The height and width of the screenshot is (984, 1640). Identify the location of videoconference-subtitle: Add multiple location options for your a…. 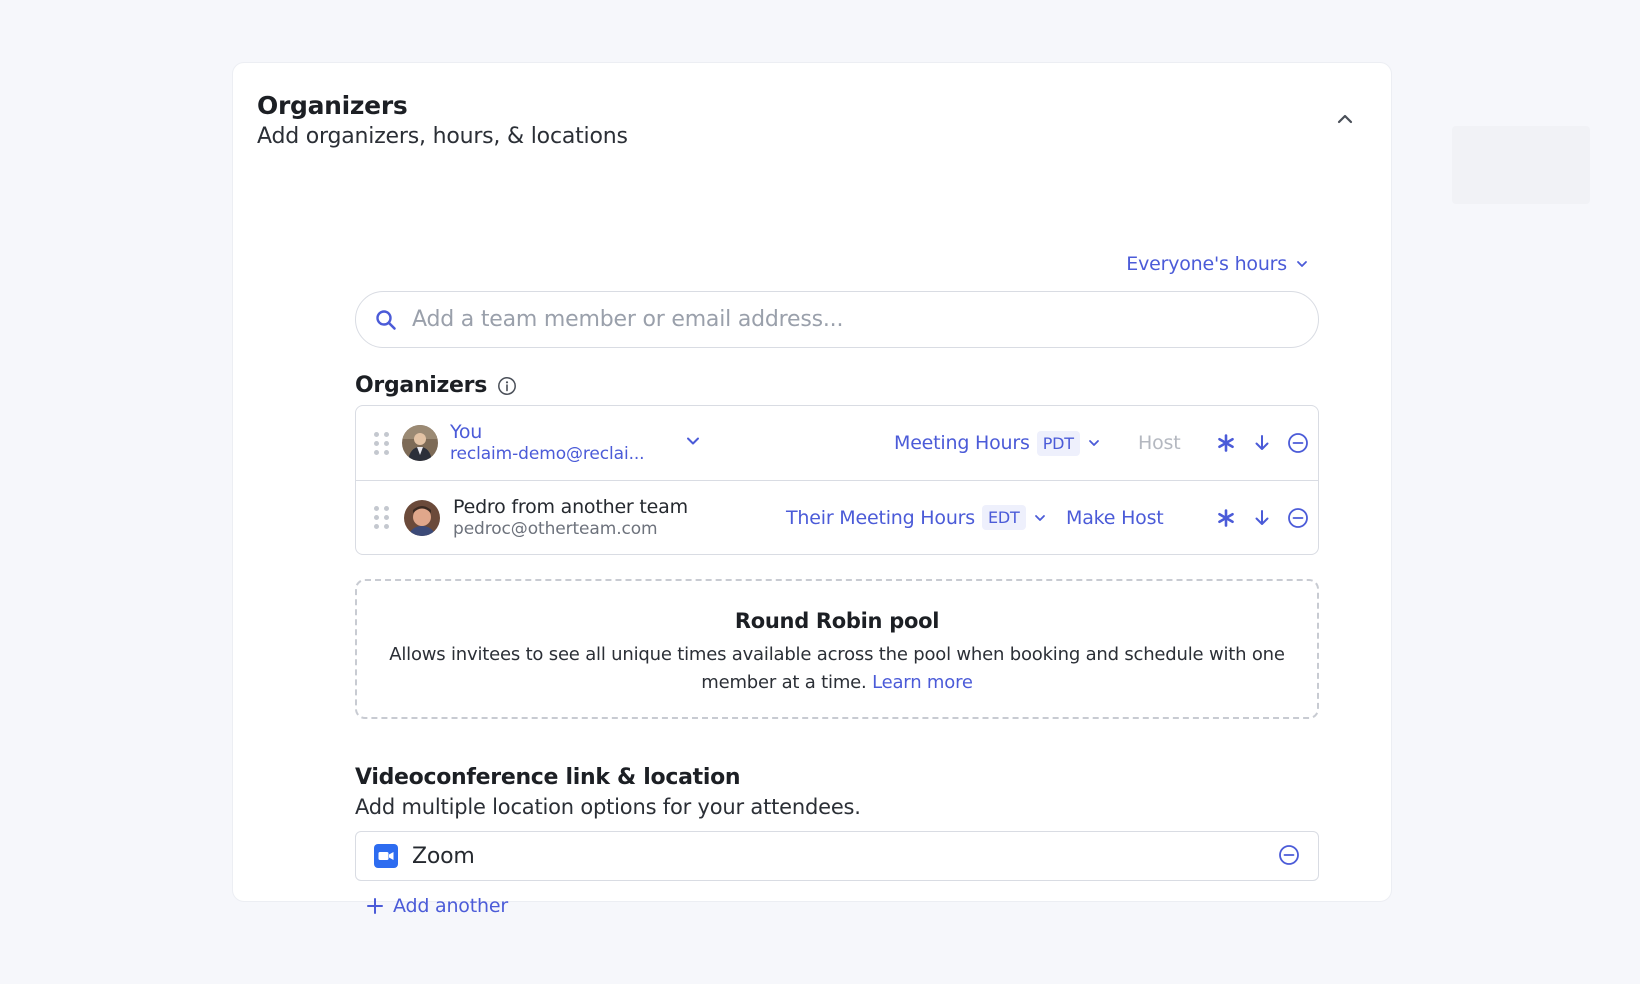
(608, 807).